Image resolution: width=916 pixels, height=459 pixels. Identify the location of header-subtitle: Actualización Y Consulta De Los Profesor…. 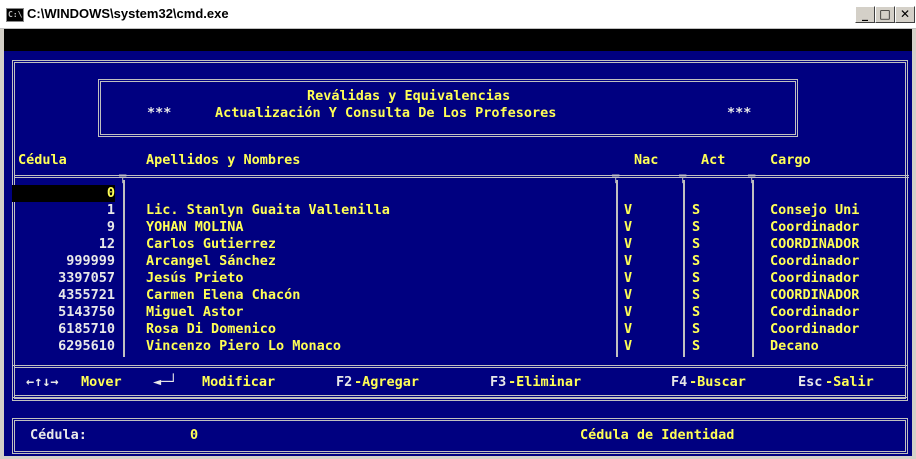
(386, 113).